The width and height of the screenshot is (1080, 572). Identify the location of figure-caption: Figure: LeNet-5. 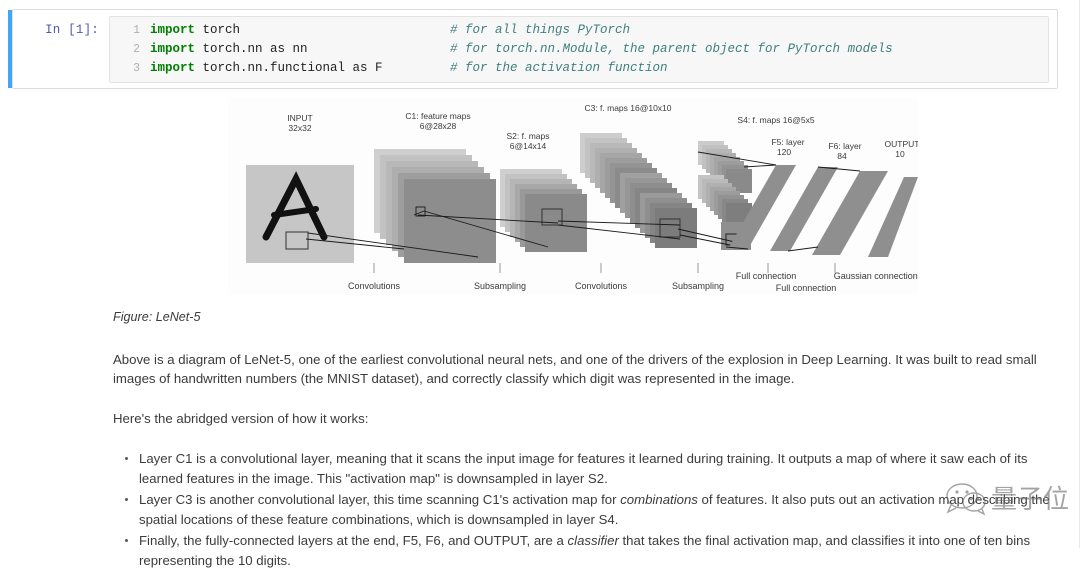
(157, 317).